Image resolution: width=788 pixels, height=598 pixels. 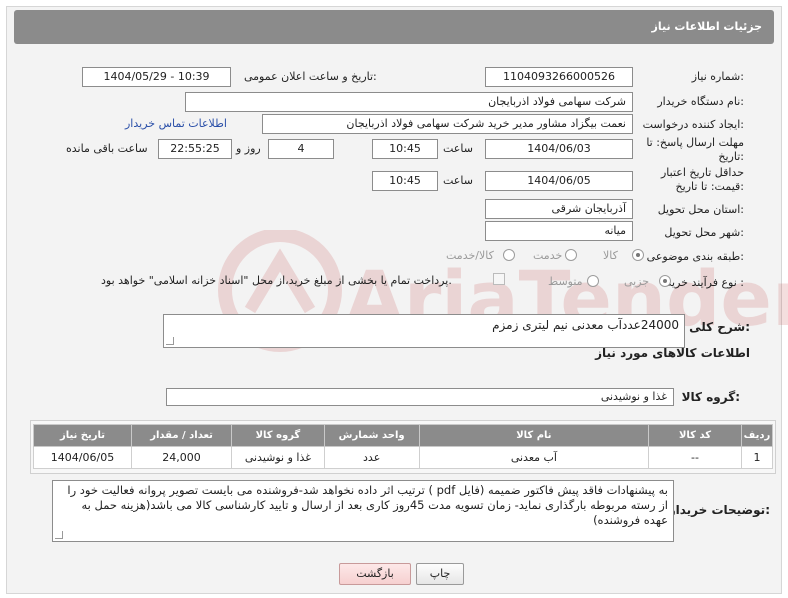 What do you see at coordinates (310, 76) in the screenshot?
I see `announce-datetime-label: تاریخ و ساعت اعلان عمومی:` at bounding box center [310, 76].